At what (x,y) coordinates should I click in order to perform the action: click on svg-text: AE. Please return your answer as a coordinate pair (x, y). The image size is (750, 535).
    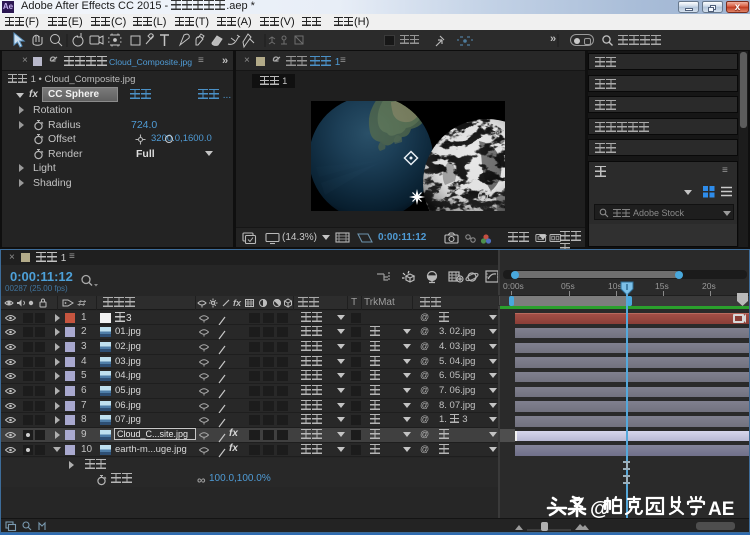
    Looking at the image, I should click on (721, 509).